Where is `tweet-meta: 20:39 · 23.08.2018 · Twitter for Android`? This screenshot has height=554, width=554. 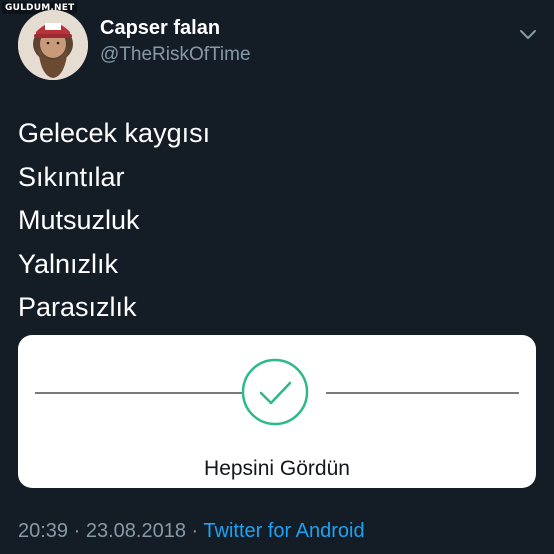
tweet-meta: 20:39 · 23.08.2018 · Twitter for Android is located at coordinates (191, 531).